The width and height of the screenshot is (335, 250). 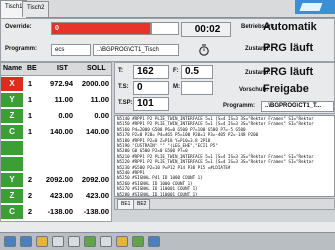 What do you see at coordinates (90, 241) in the screenshot?
I see `chart-icon` at bounding box center [90, 241].